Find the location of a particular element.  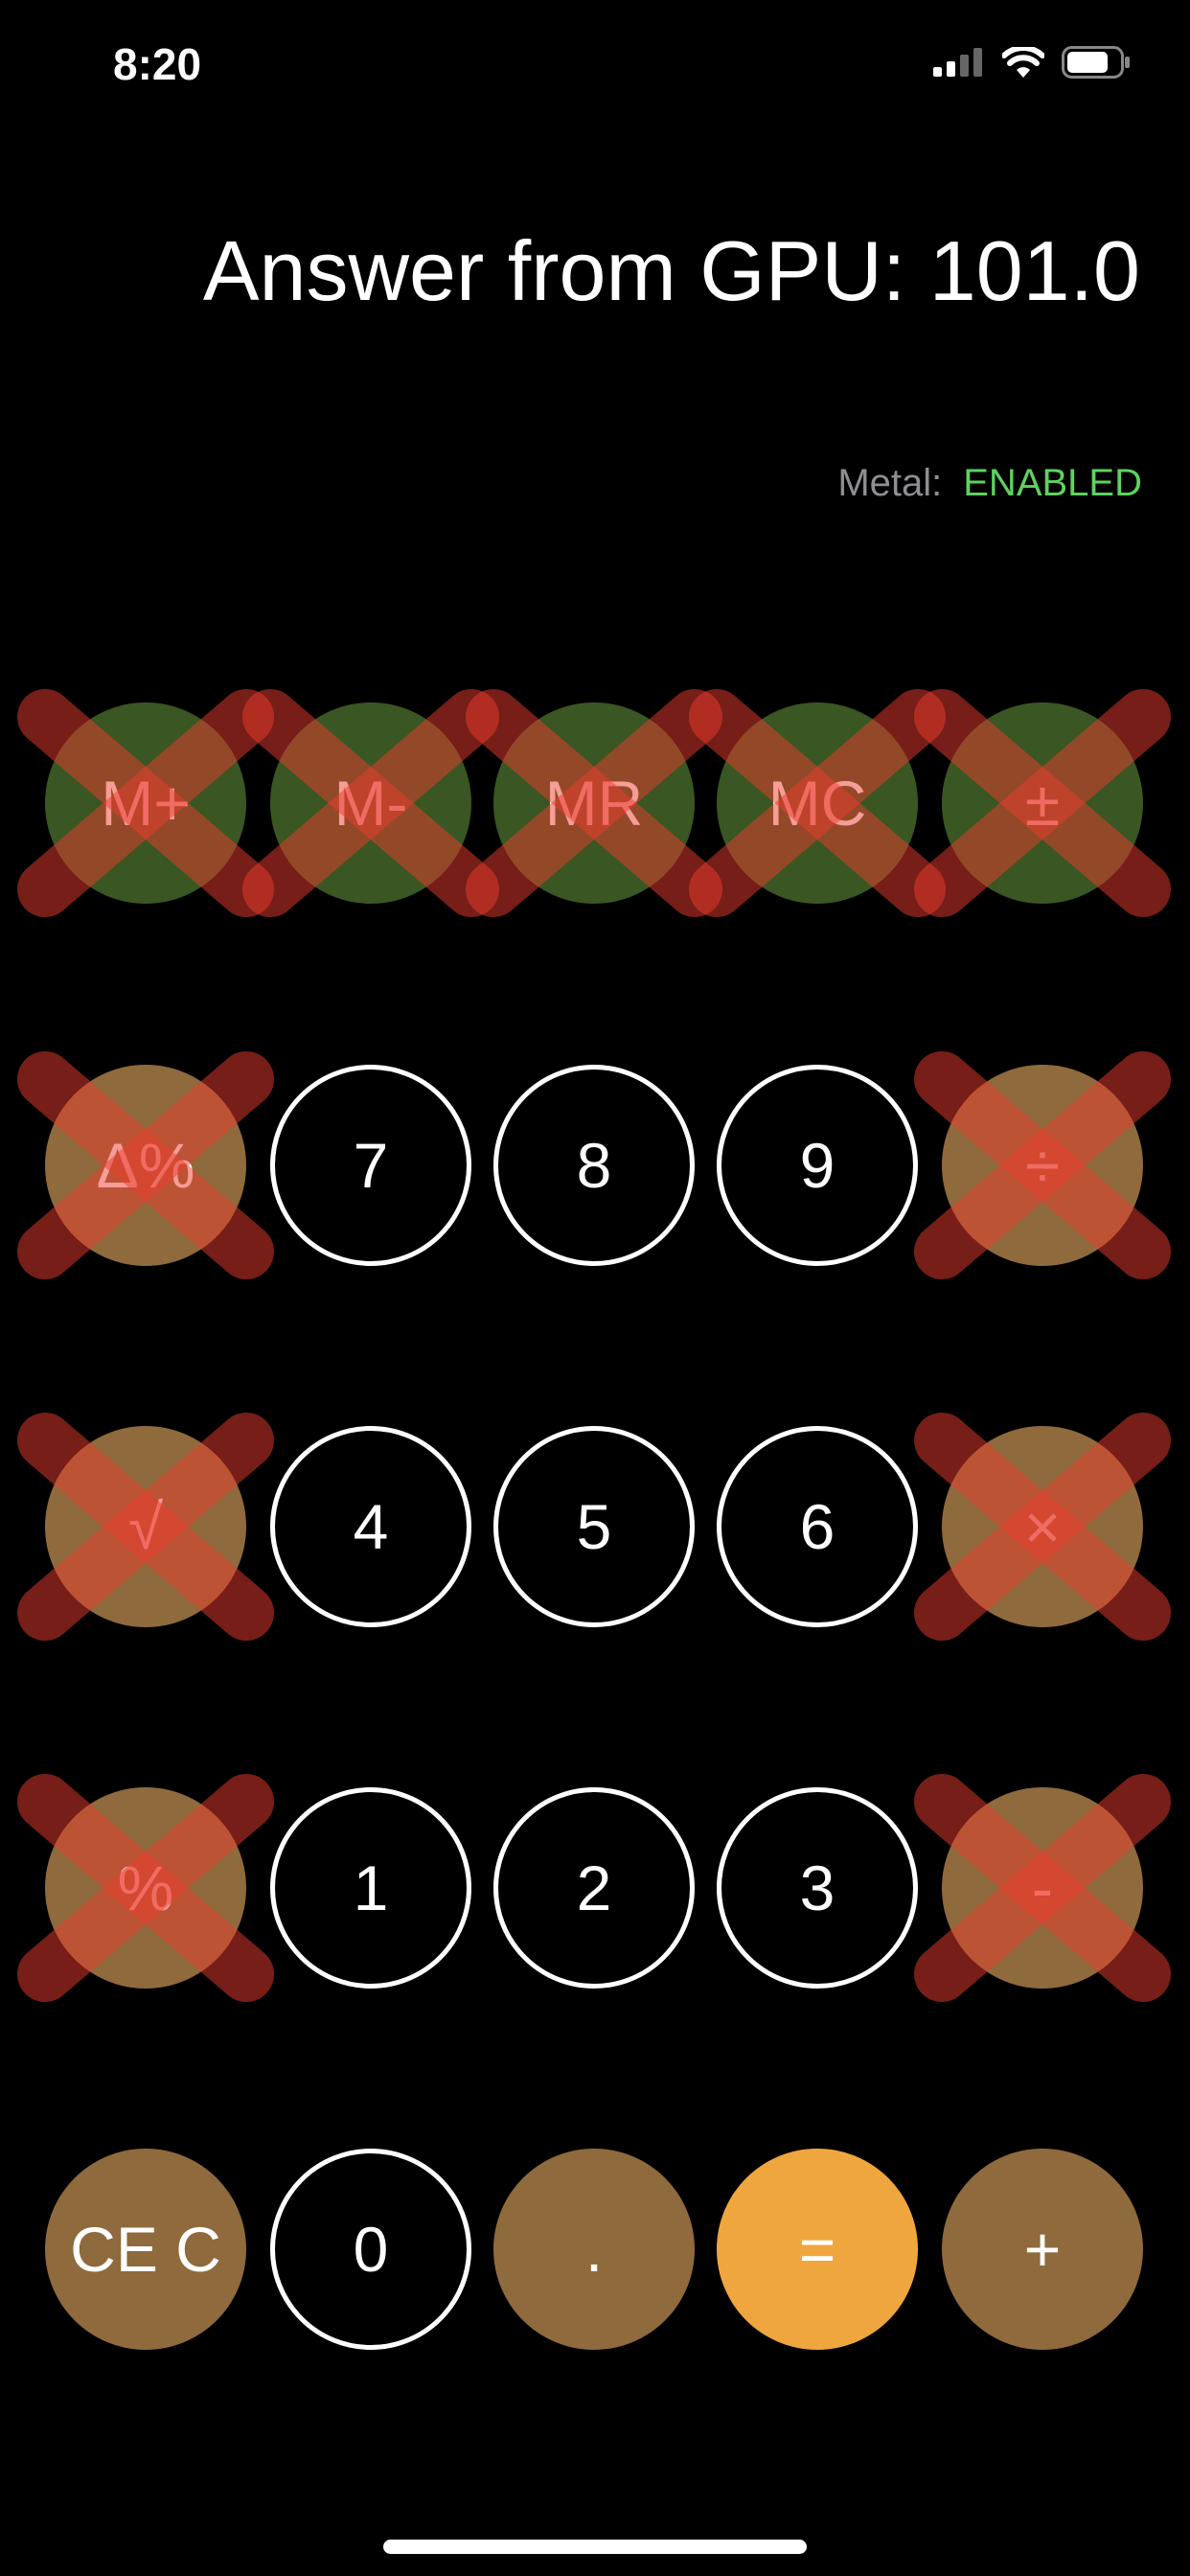

cellular-signal-icon is located at coordinates (958, 63).